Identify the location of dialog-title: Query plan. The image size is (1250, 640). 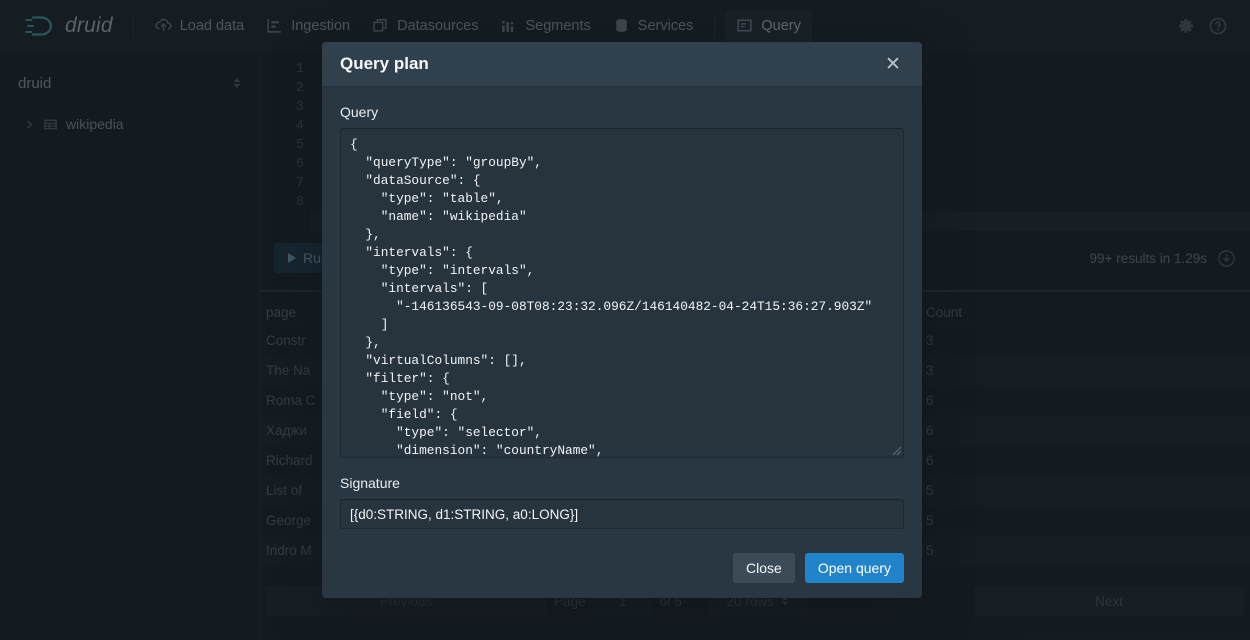
(384, 63).